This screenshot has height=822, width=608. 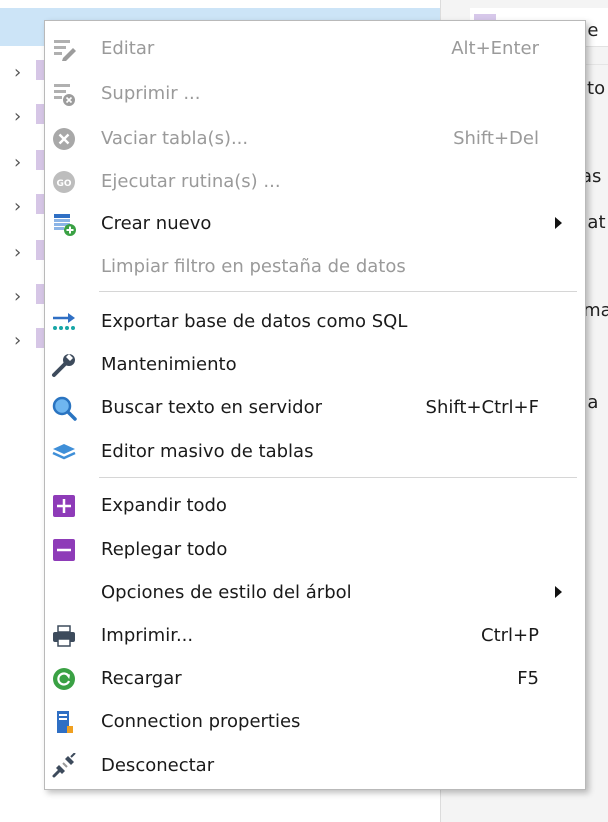 I want to click on menu-item-label: Expandir todo, so click(x=164, y=505).